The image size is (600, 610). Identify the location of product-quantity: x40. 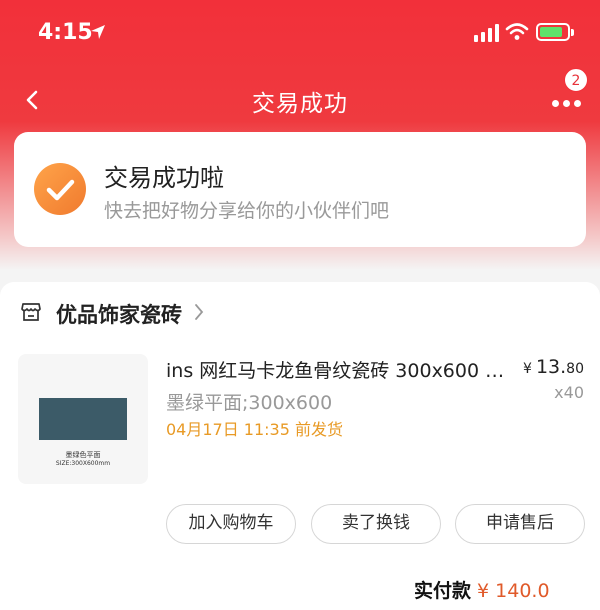
(569, 392).